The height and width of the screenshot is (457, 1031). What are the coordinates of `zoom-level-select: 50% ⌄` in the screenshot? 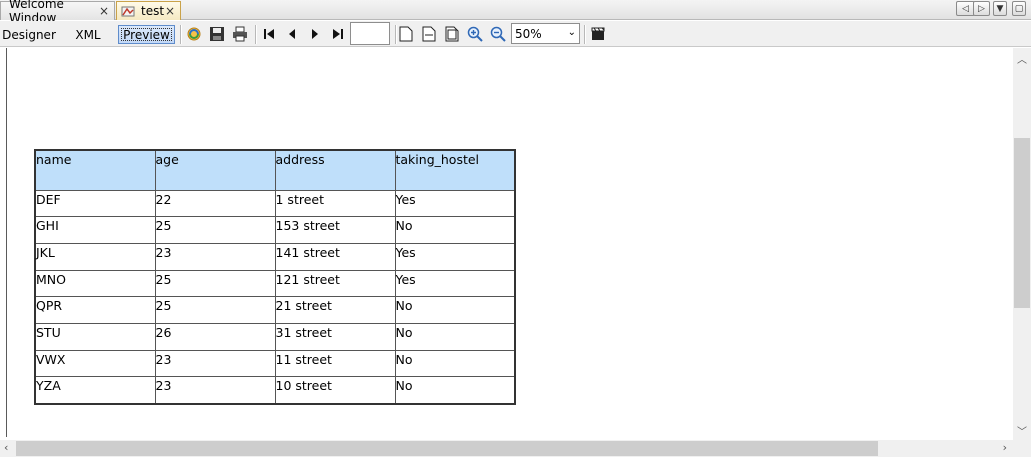 It's located at (545, 33).